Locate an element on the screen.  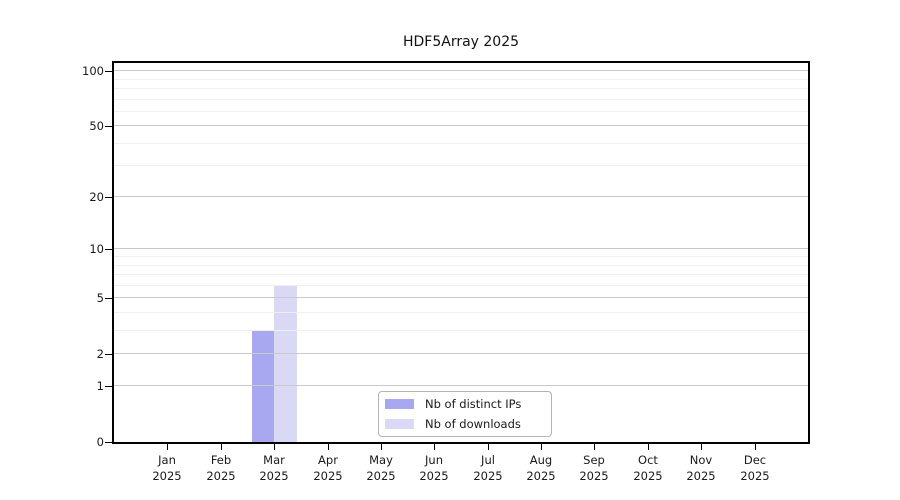
x-tick-label: Jun 2025 is located at coordinates (434, 468).